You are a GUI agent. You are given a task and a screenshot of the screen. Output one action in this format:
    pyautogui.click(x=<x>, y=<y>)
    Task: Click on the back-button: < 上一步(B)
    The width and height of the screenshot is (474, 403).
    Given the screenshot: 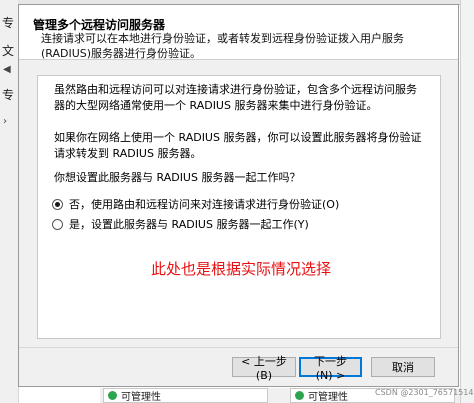 What is the action you would take?
    pyautogui.click(x=264, y=368)
    